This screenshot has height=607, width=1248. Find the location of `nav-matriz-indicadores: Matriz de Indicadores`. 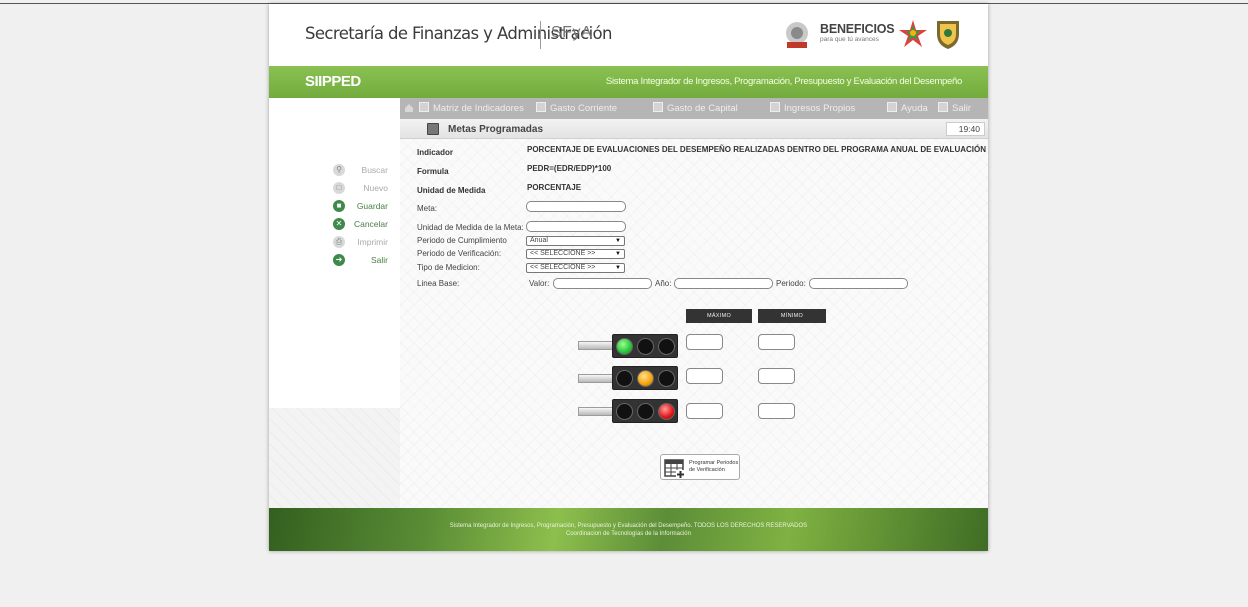

nav-matriz-indicadores: Matriz de Indicadores is located at coordinates (471, 109).